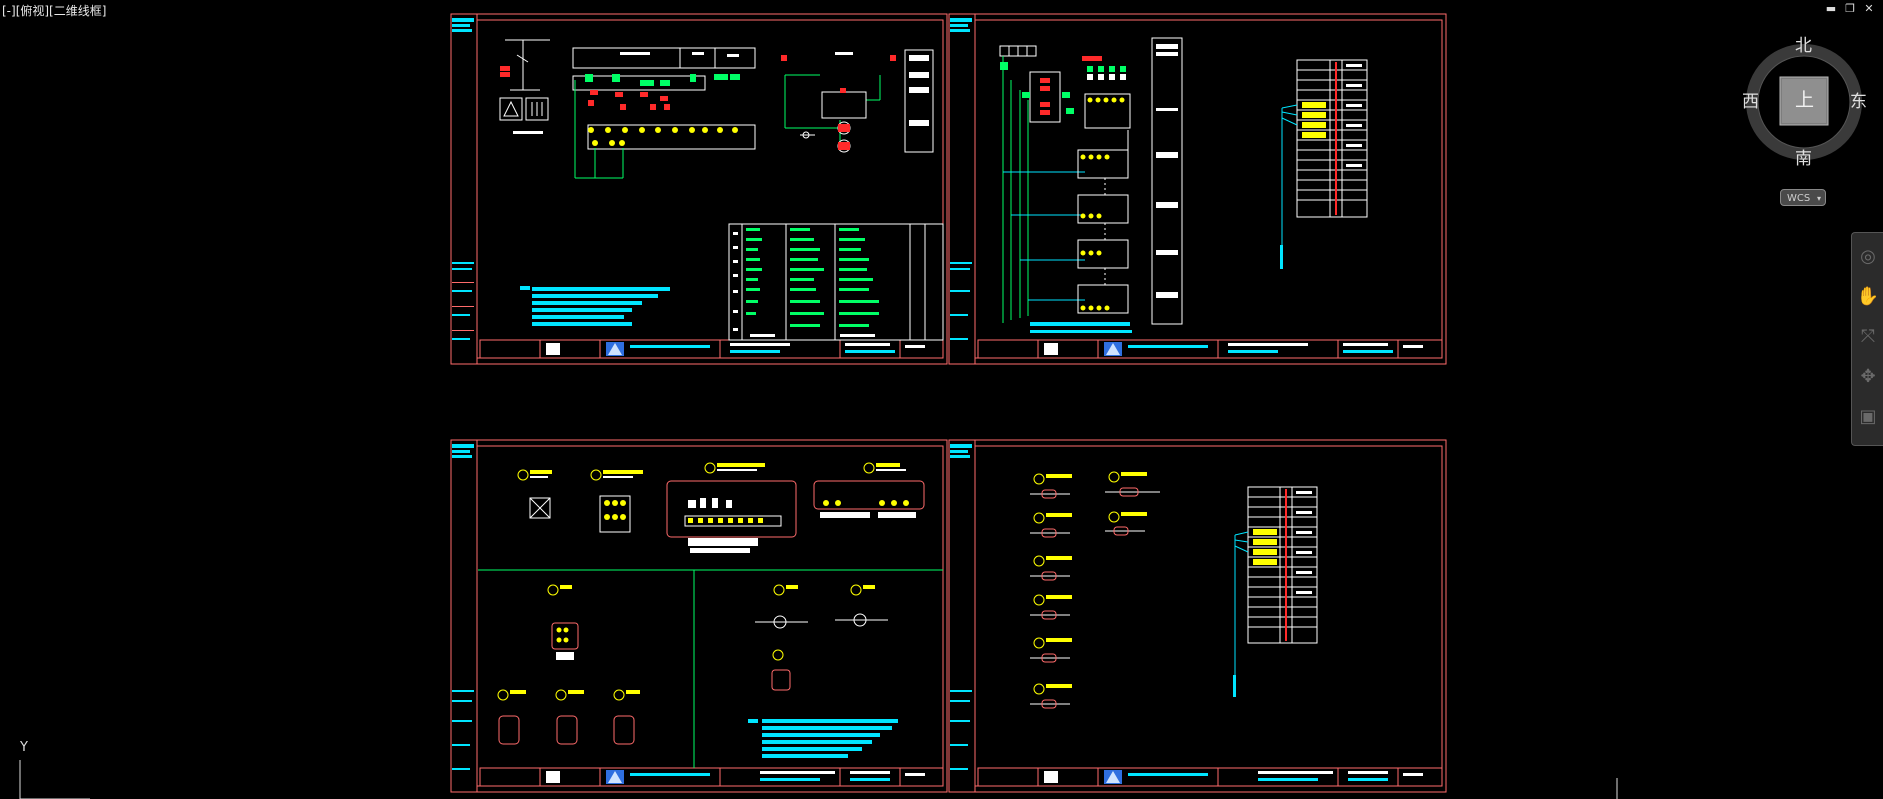 Image resolution: width=1883 pixels, height=799 pixels. Describe the element at coordinates (1750, 102) in the screenshot. I see `compass-west-label: 西` at that location.